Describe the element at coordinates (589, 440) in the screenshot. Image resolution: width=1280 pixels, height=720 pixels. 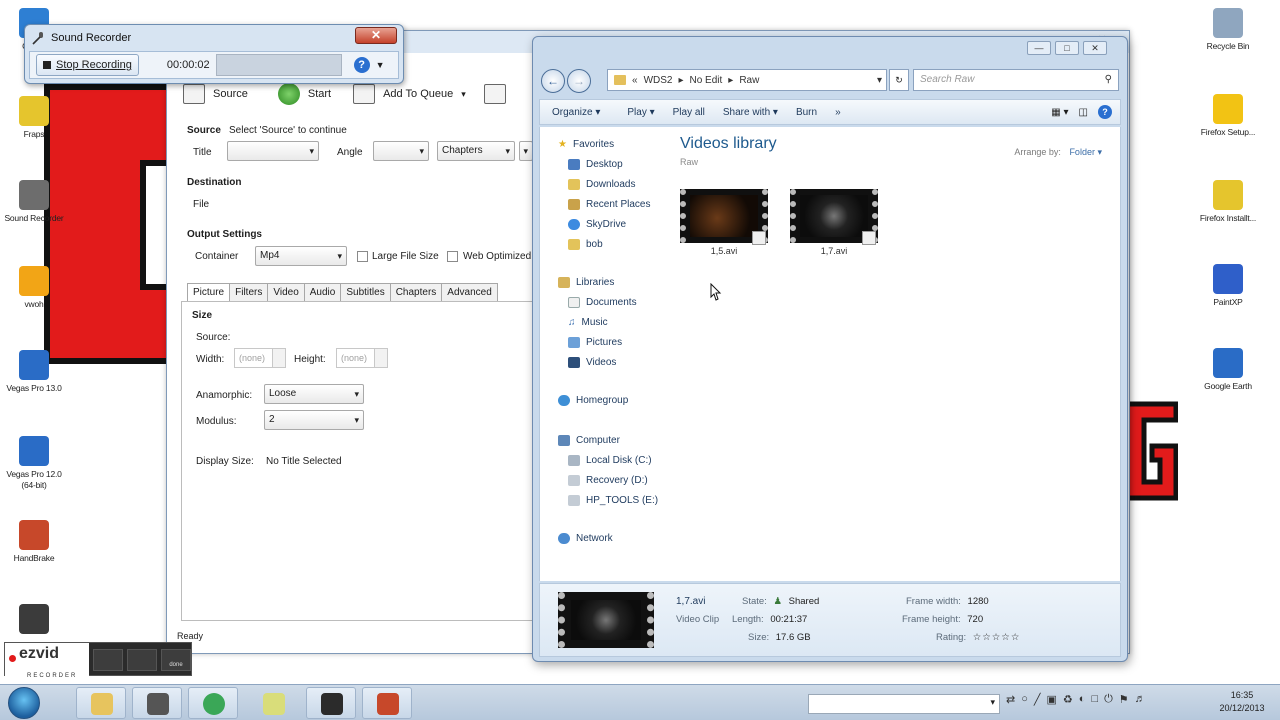
I see `sidebar-item-computer: Computer` at that location.